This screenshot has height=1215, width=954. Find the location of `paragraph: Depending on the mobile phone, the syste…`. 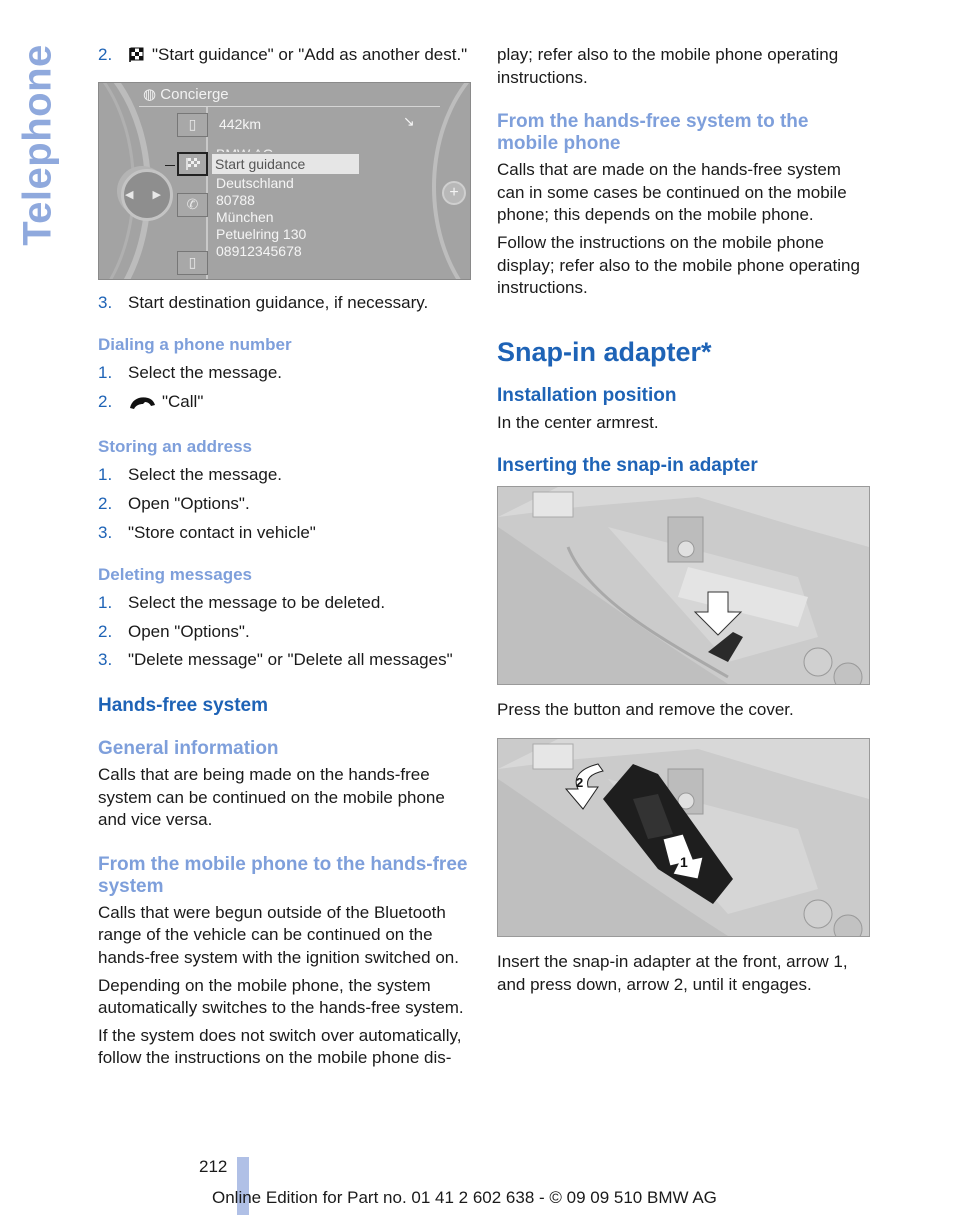

paragraph: Depending on the mobile phone, the syste… is located at coordinates (281, 996).